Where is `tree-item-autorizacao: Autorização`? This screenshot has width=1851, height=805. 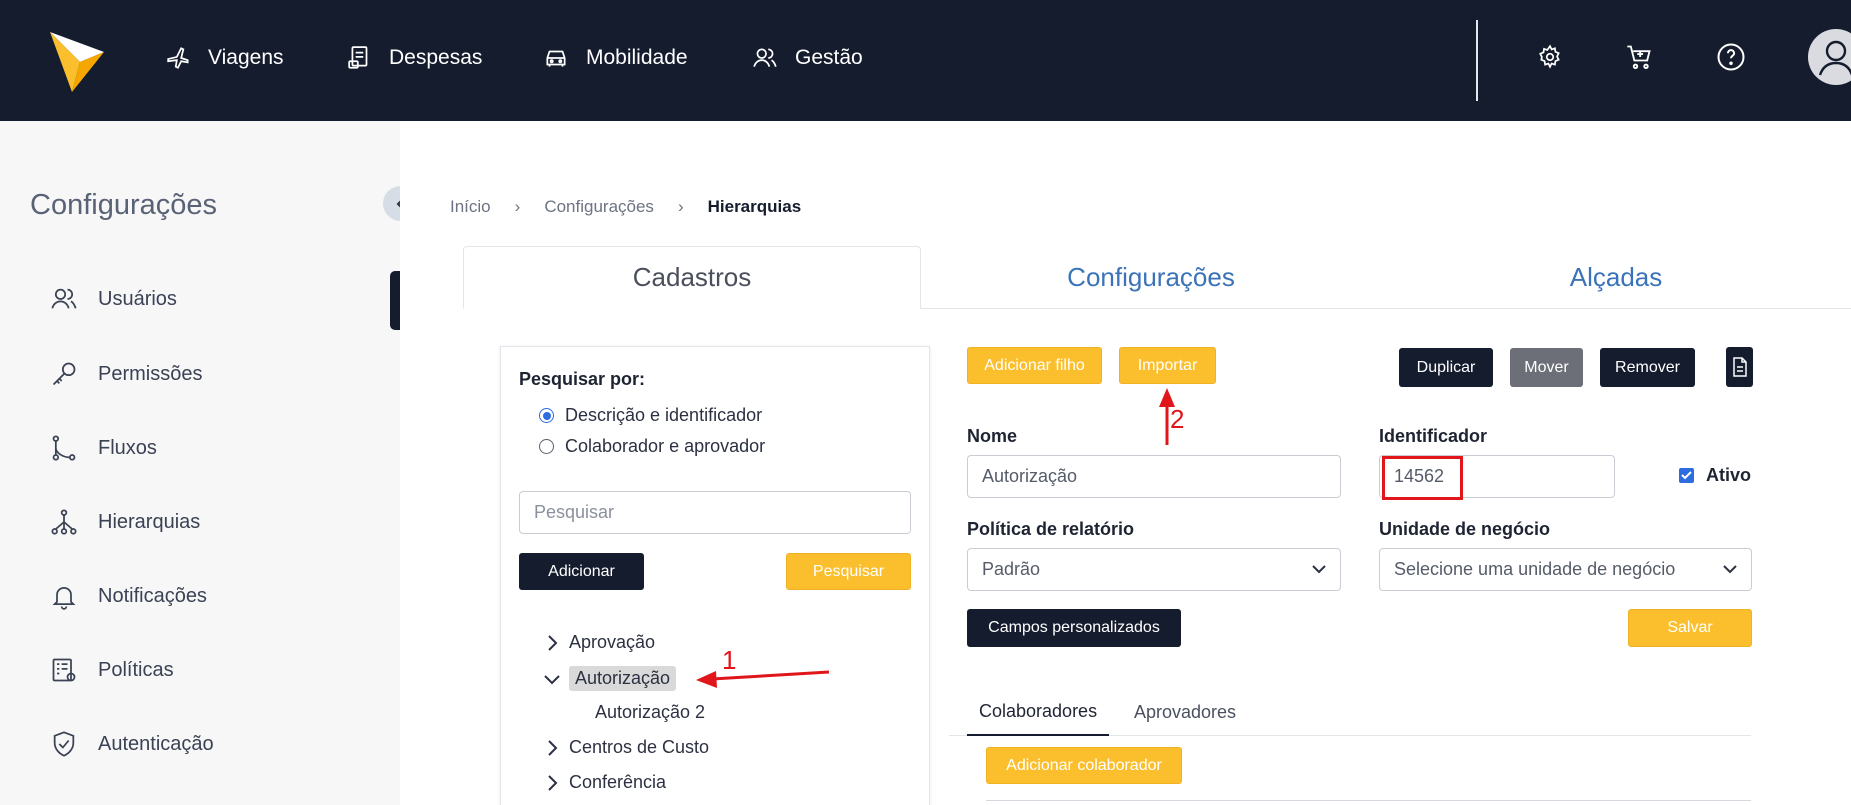
tree-item-autorizacao: Autorização is located at coordinates (609, 678).